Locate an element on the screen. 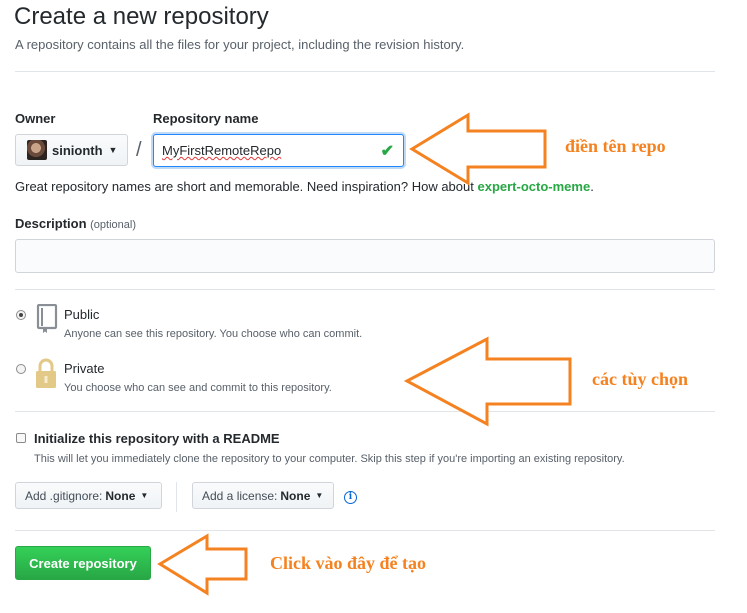 The height and width of the screenshot is (613, 747). arrow-to-visibility-options is located at coordinates (487, 381).